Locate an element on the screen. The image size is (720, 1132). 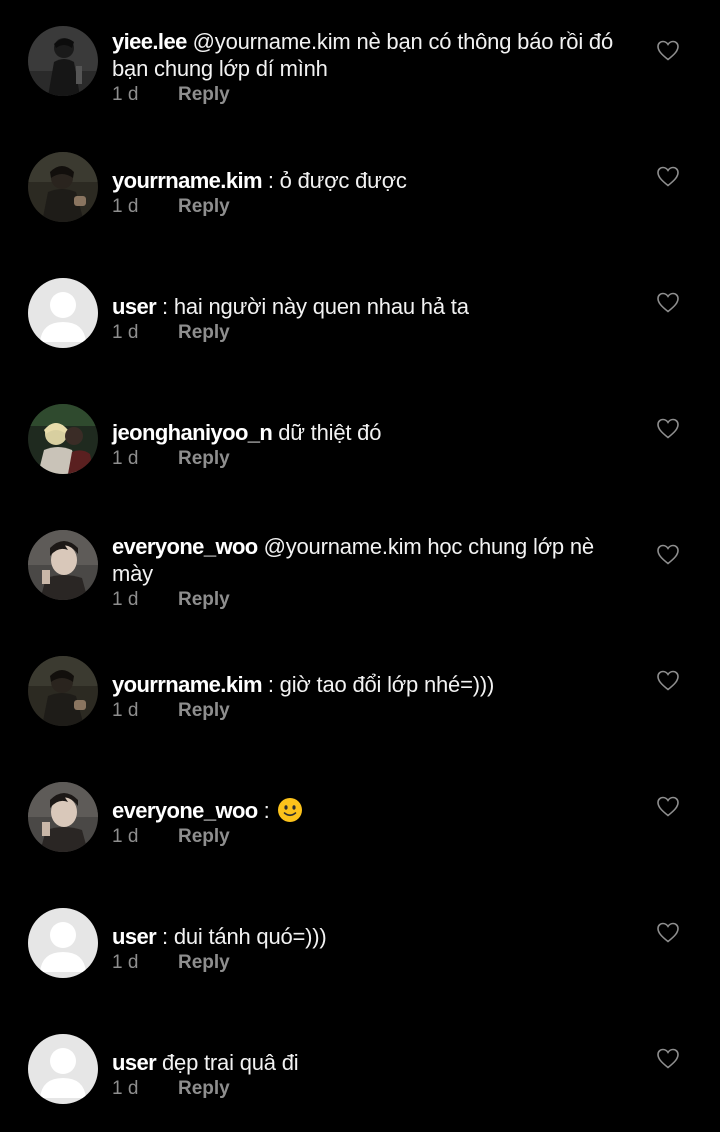
comment-text: everyone_woo : is located at coordinates (372, 810).